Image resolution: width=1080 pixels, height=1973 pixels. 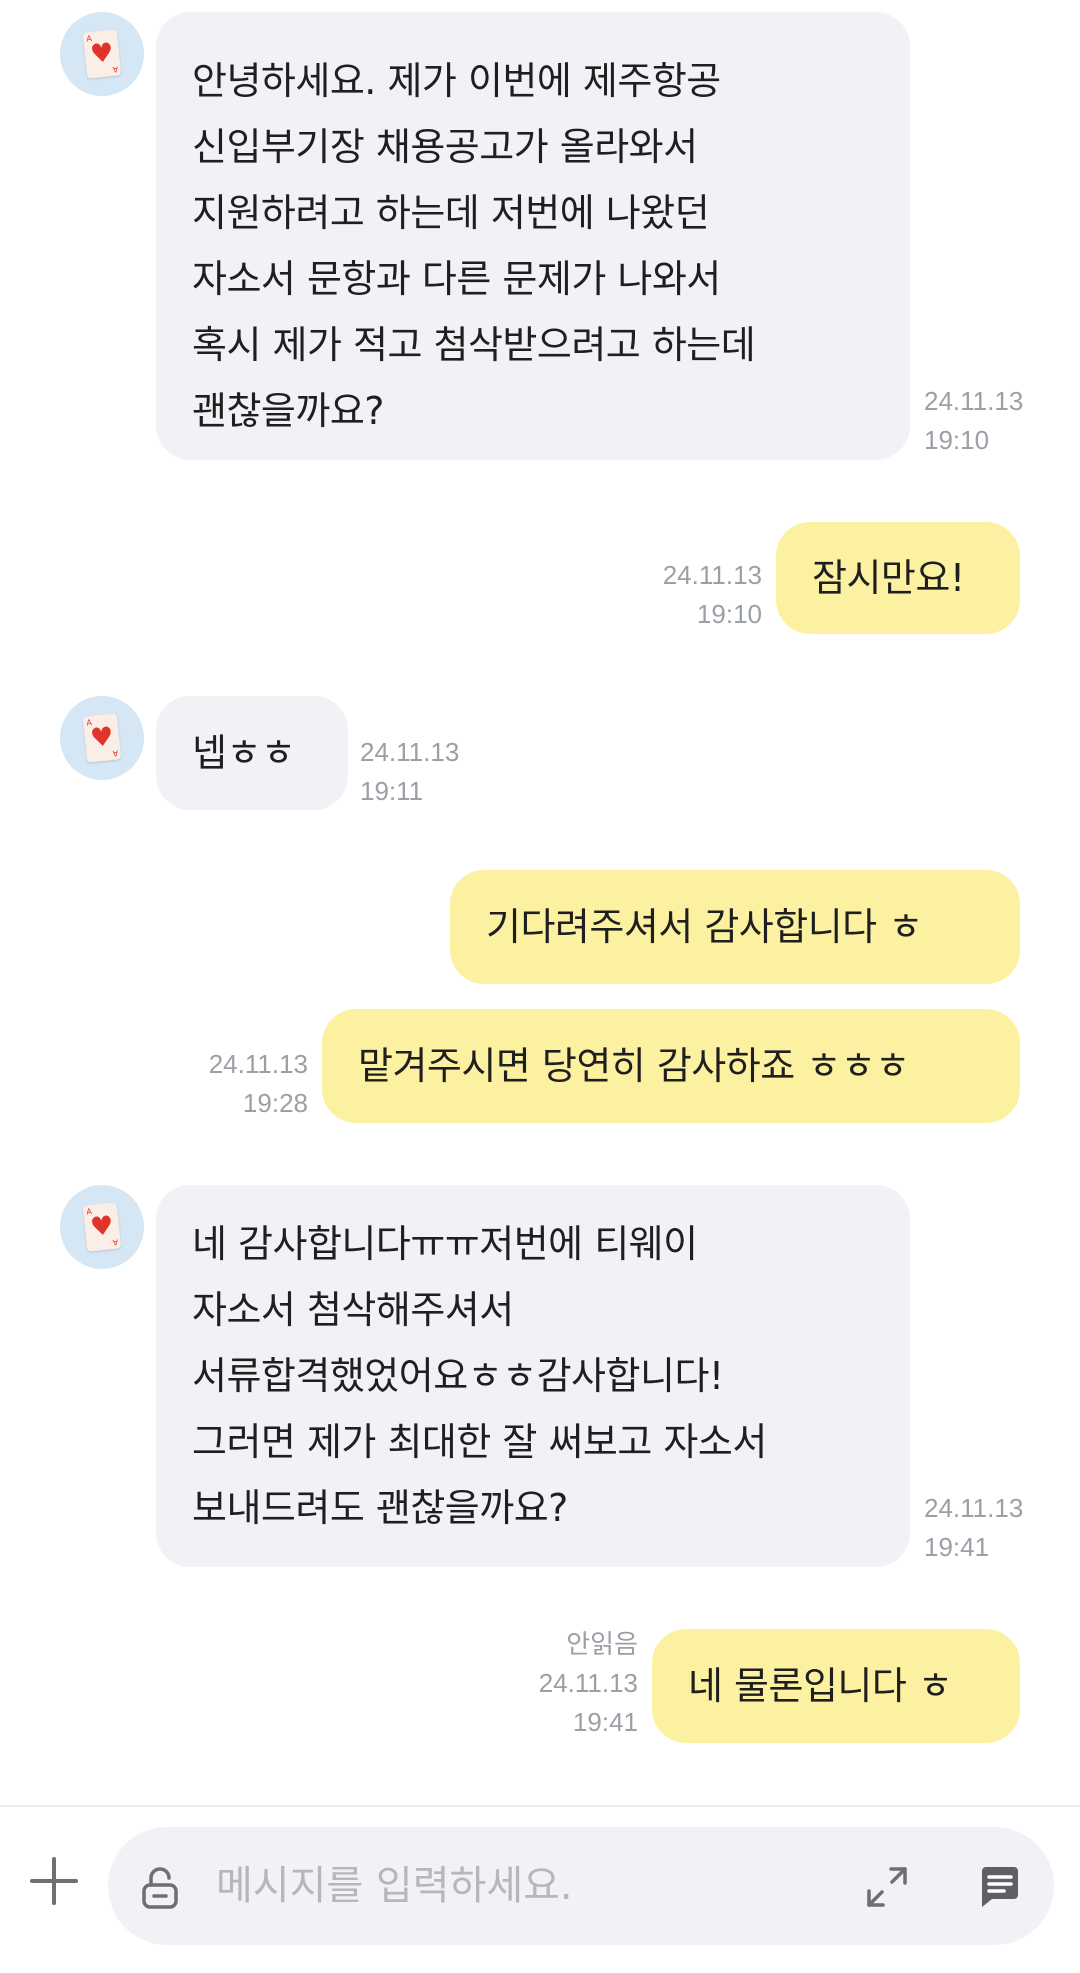 I want to click on message-bubble-outgoing: 기다려주셔서 감사합니다 ㅎ, so click(x=735, y=927).